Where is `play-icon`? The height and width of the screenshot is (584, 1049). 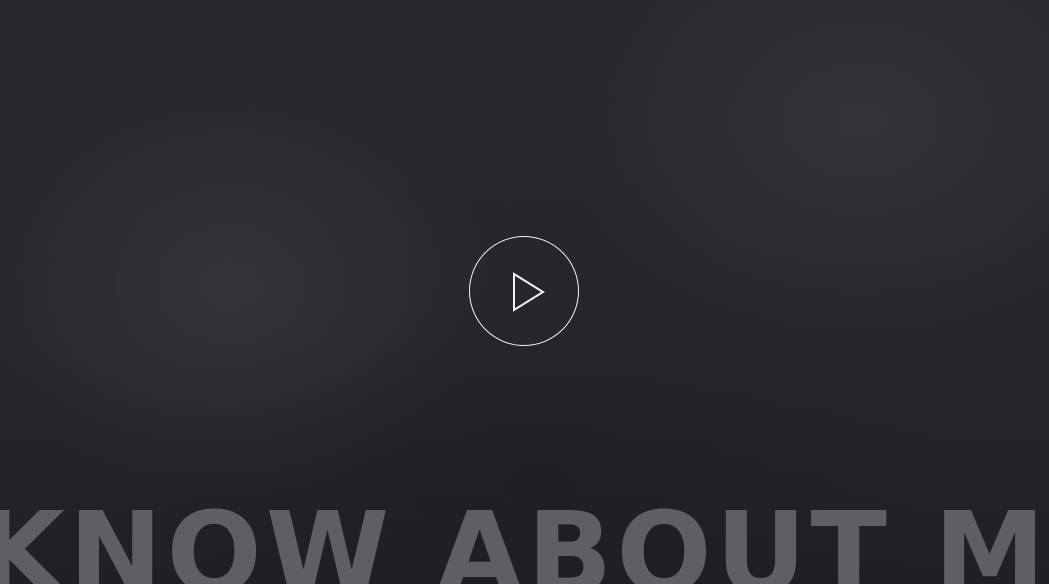 play-icon is located at coordinates (529, 292).